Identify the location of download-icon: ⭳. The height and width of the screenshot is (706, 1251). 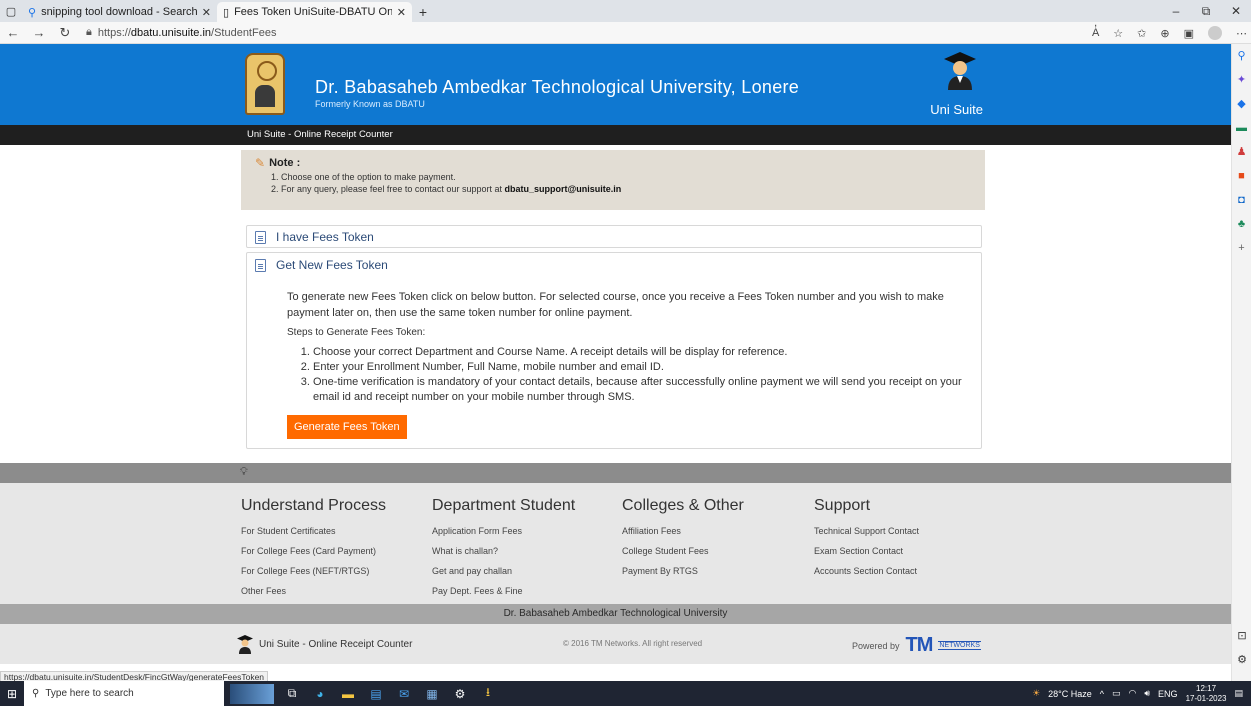
(488, 694).